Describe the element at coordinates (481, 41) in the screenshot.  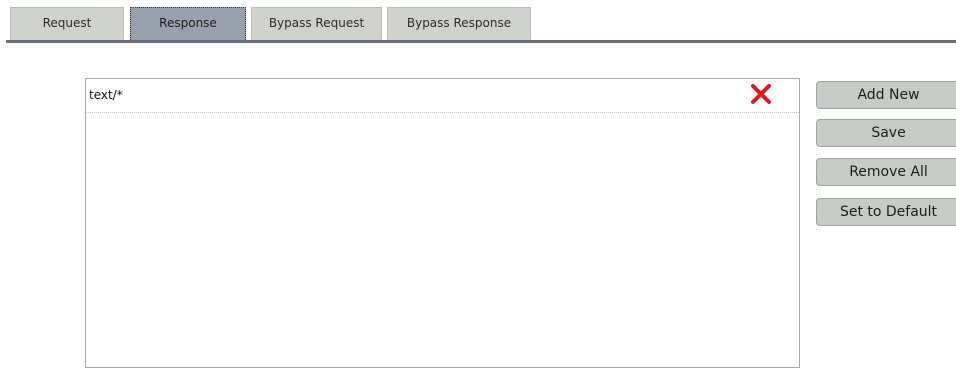
I see `tab-underline` at that location.